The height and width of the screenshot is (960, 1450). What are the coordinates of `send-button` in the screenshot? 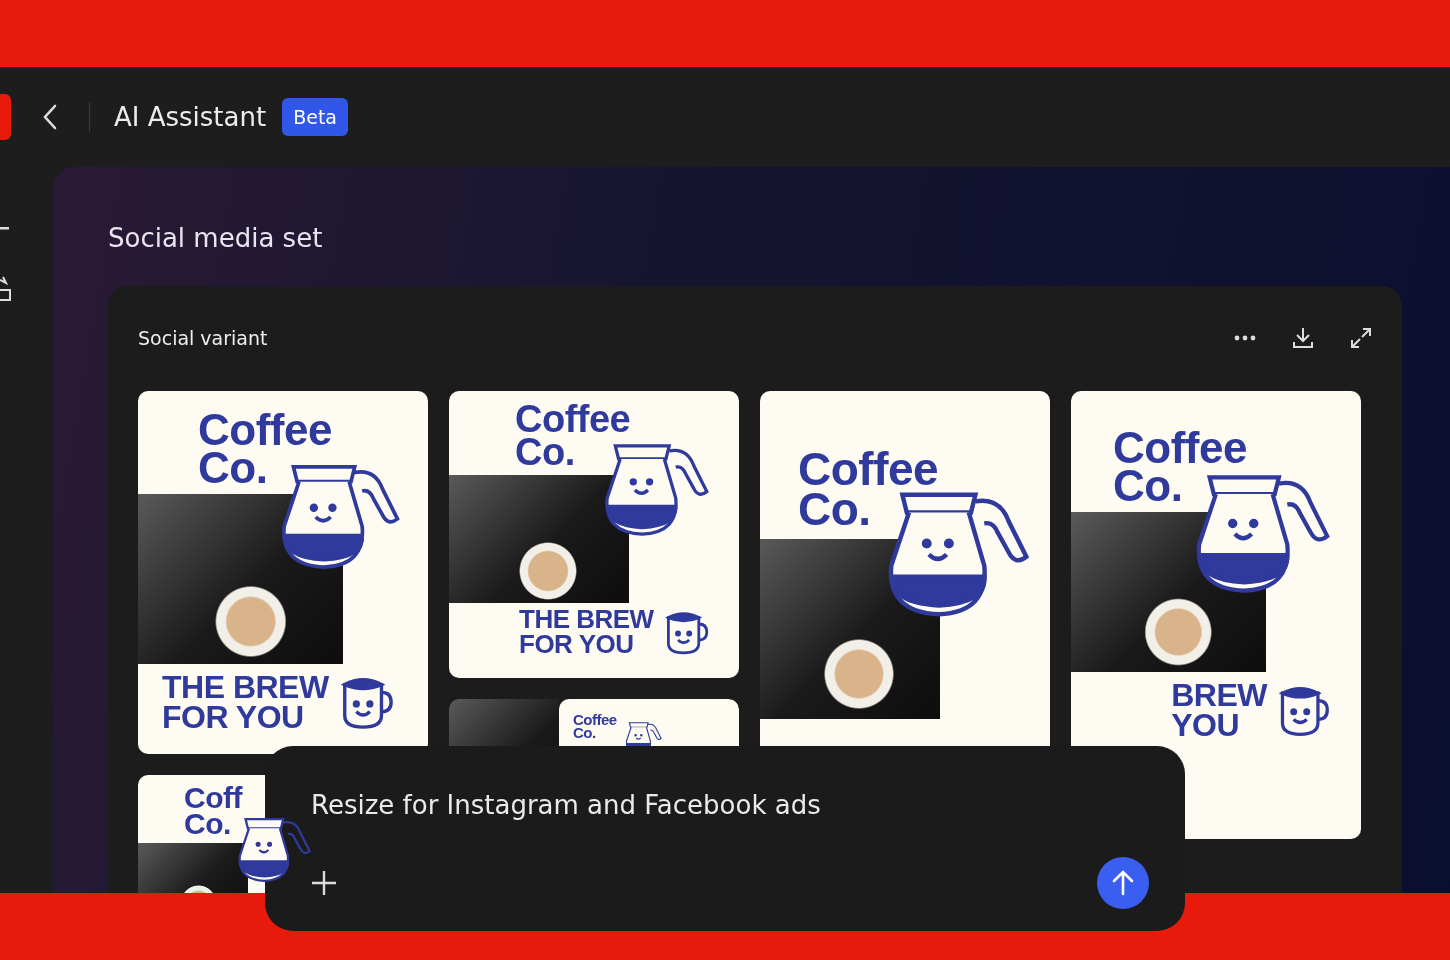 It's located at (1123, 883).